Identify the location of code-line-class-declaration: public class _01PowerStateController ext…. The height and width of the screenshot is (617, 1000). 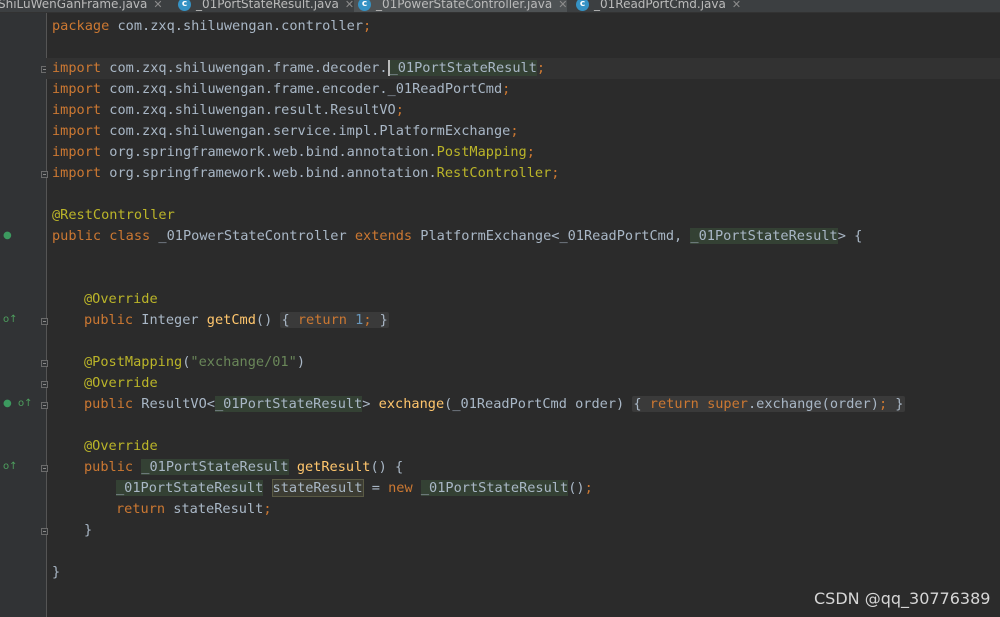
(457, 236).